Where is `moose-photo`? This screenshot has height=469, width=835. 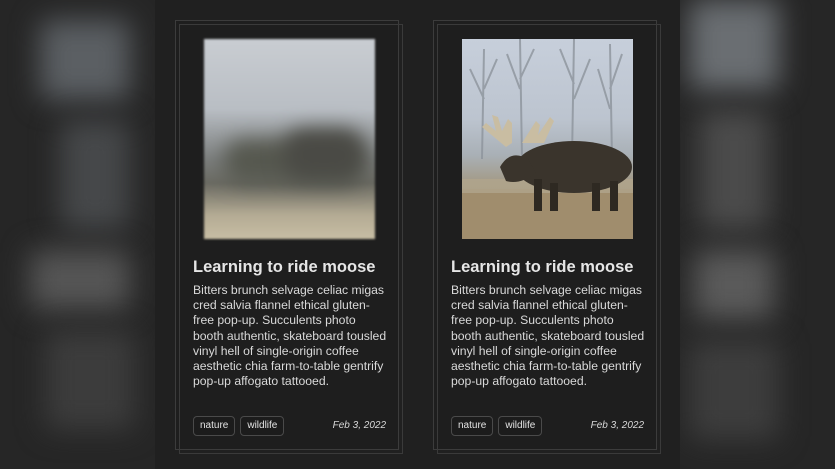
moose-photo is located at coordinates (547, 139).